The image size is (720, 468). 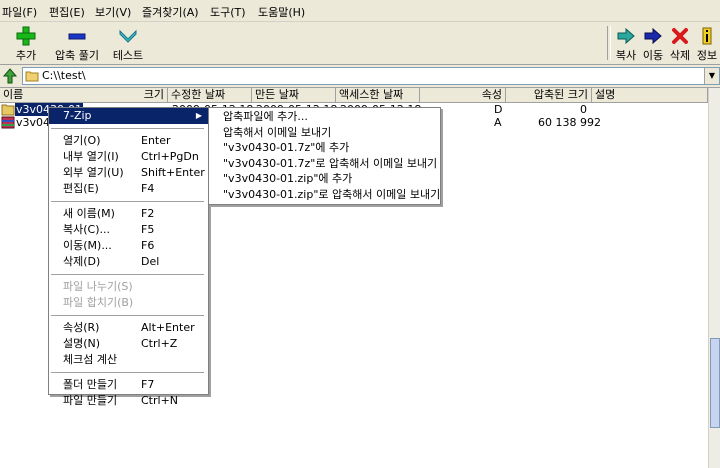 What do you see at coordinates (210, 95) in the screenshot?
I see `col-modified: 수정한 날짜` at bounding box center [210, 95].